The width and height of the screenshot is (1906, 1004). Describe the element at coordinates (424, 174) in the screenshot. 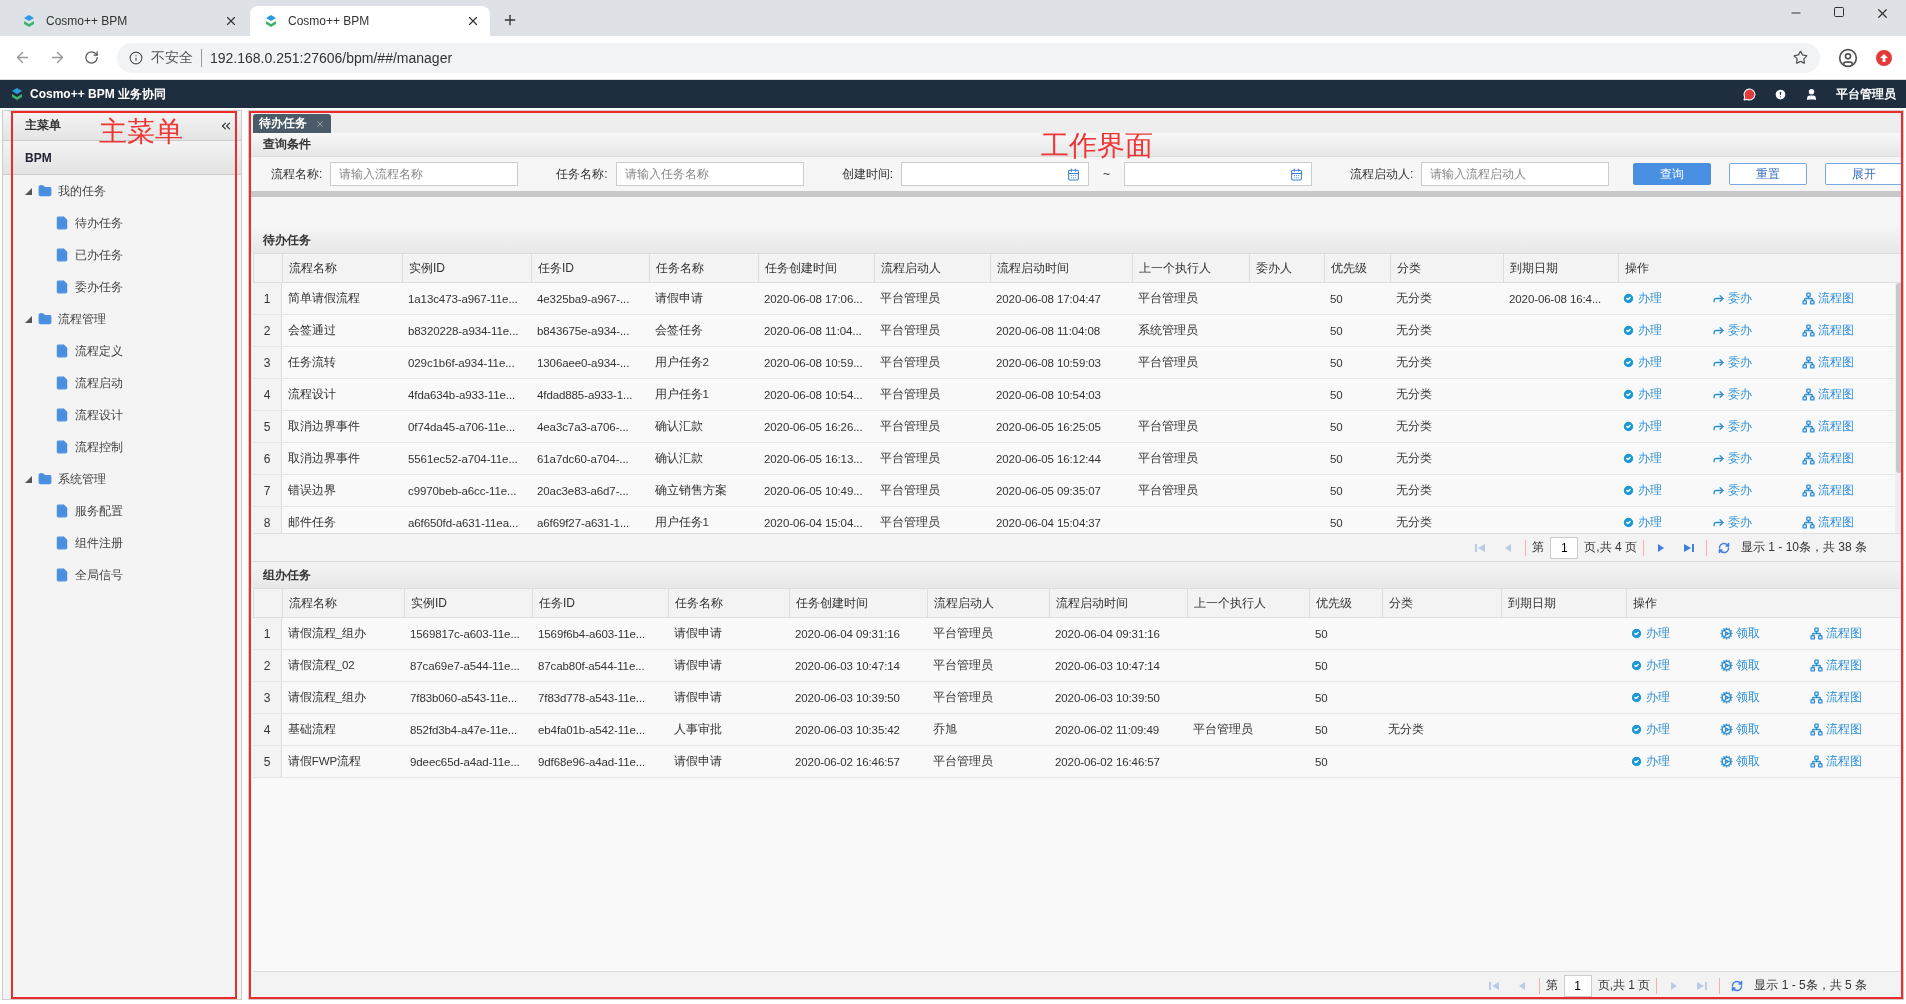

I see `input-field: 请输入流程名称` at that location.